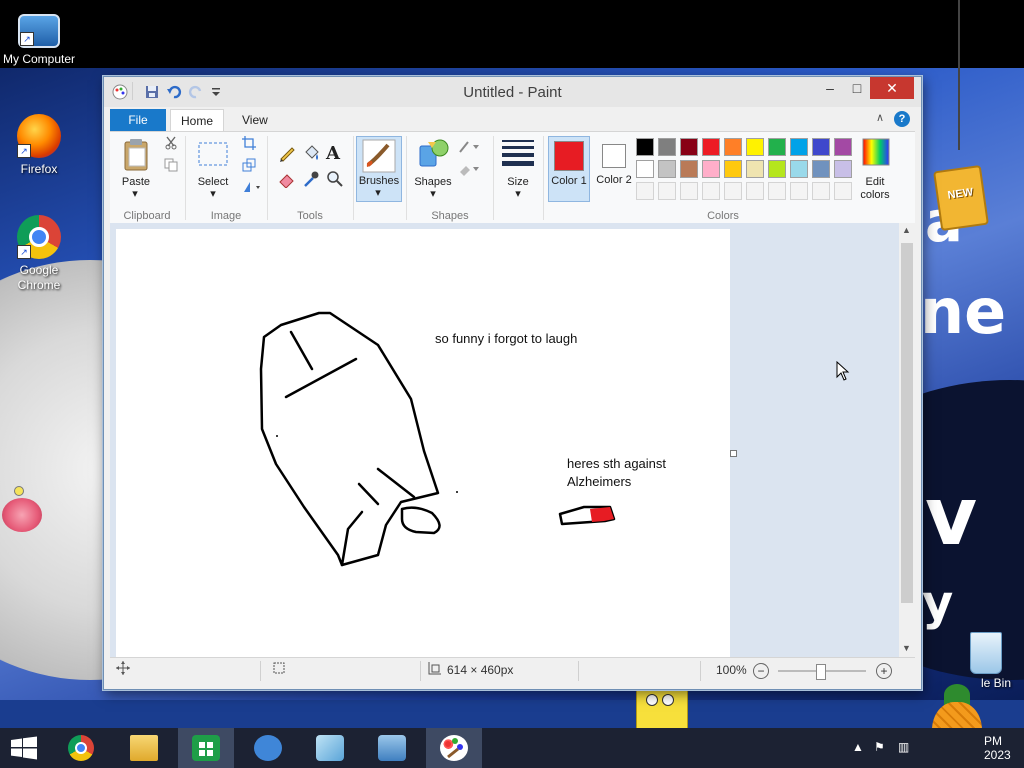 The height and width of the screenshot is (768, 1024). I want to click on status-separator, so click(700, 671).